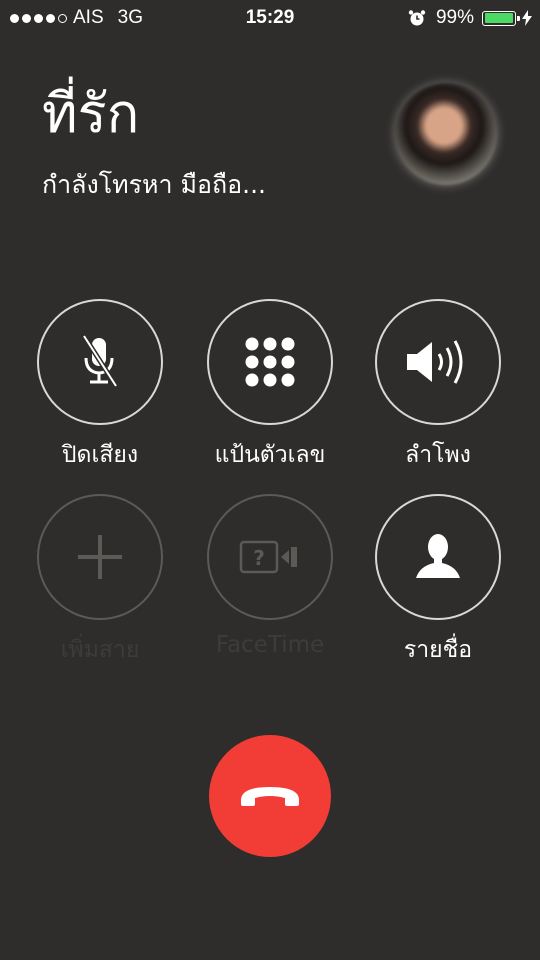 Image resolution: width=540 pixels, height=960 pixels. What do you see at coordinates (100, 455) in the screenshot?
I see `mute-label: ปิดเสียง` at bounding box center [100, 455].